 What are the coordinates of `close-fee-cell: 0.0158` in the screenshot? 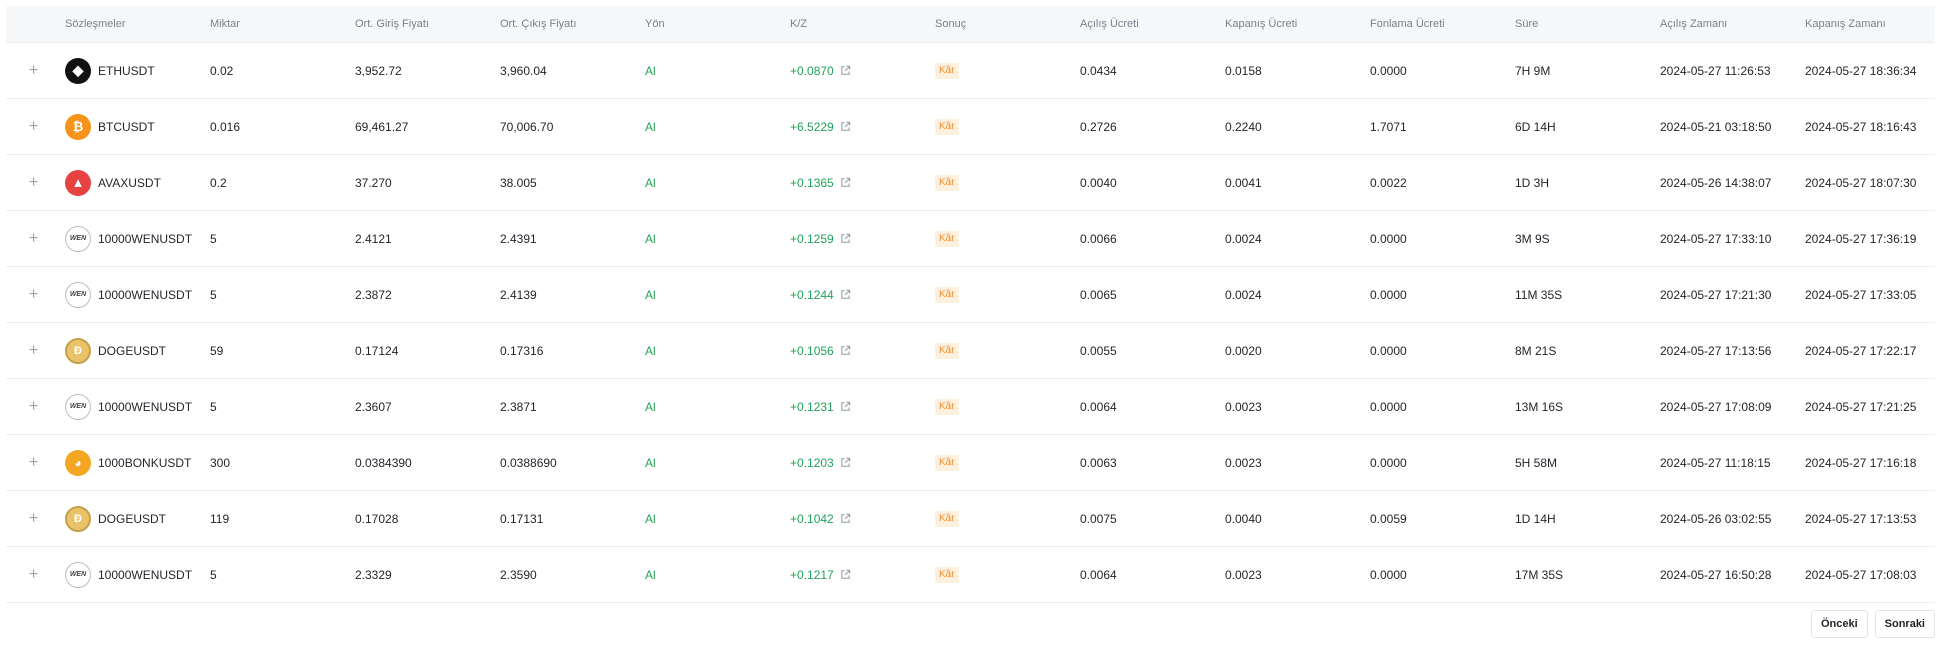 It's located at (1243, 70).